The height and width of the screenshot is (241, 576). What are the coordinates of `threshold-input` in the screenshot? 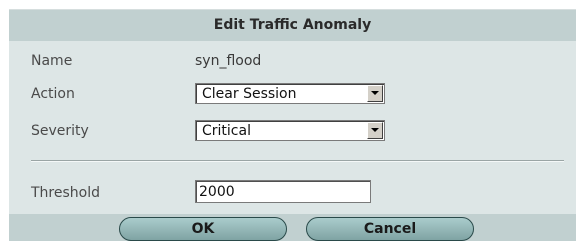 It's located at (283, 191).